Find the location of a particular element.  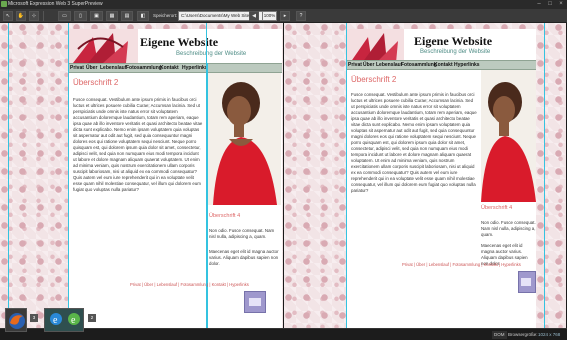

firefox-task-button is located at coordinates (16, 320).